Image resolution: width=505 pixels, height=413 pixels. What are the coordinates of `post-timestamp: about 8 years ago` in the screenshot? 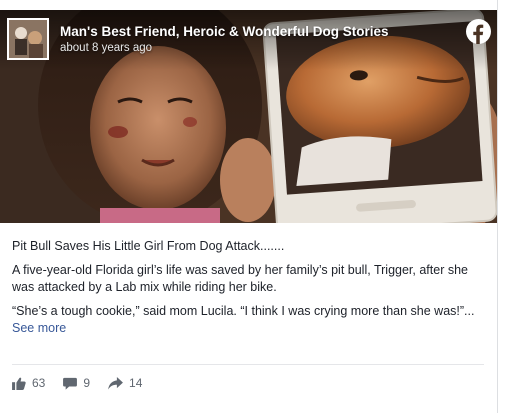 It's located at (106, 48).